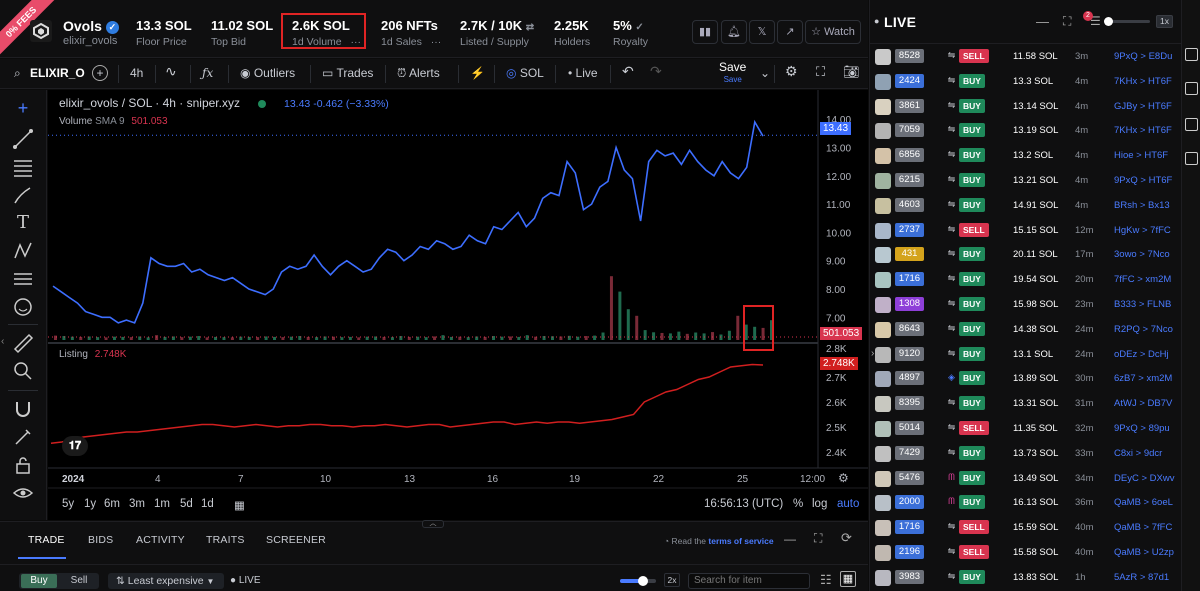 This screenshot has height=591, width=1200. What do you see at coordinates (1026, 502) in the screenshot?
I see `live-trade-row: 2000 ᗰ BUY 16.13 SOL 36m QaMB > 6oeL` at bounding box center [1026, 502].